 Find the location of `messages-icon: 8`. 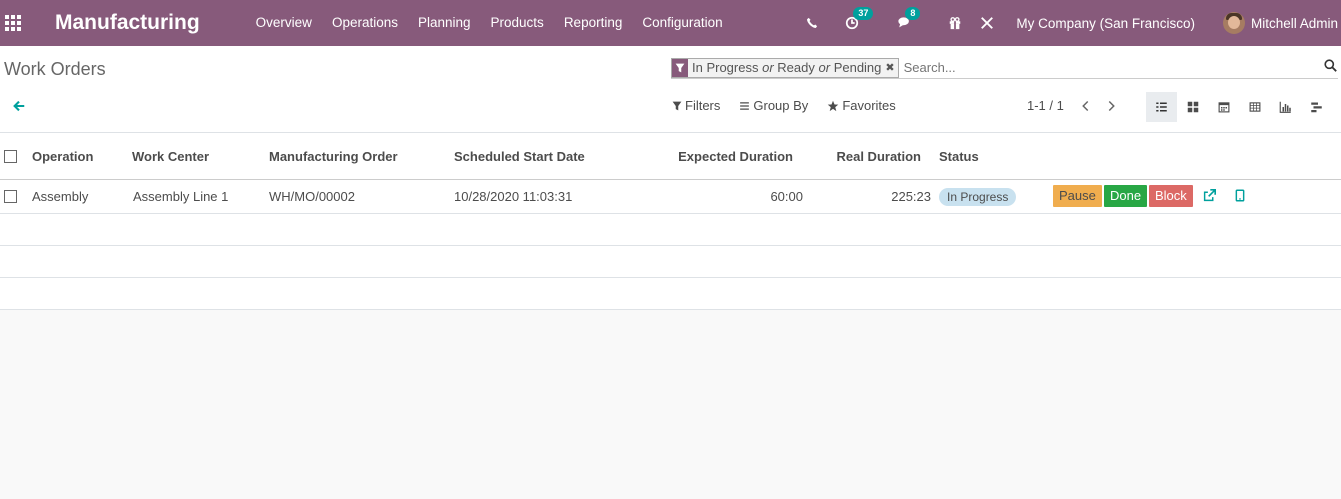

messages-icon: 8 is located at coordinates (909, 18).